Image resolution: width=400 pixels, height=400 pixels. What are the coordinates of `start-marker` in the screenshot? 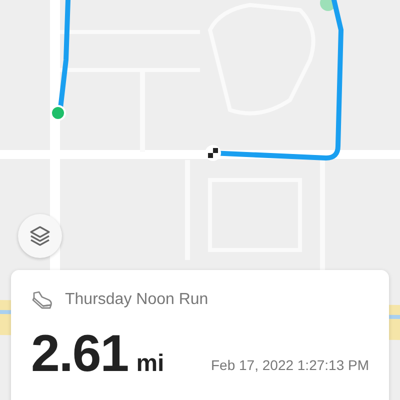 It's located at (58, 113).